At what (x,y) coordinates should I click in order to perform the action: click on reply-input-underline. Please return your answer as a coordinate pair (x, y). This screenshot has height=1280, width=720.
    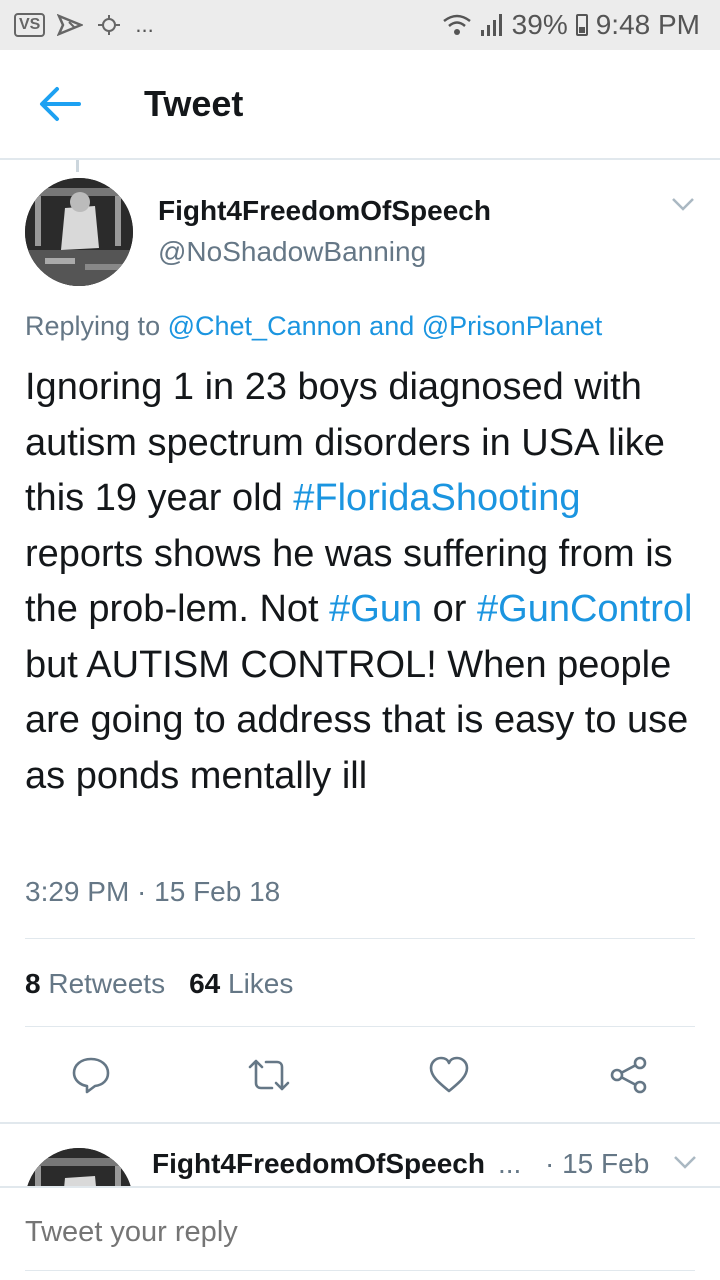
    Looking at the image, I should click on (360, 1270).